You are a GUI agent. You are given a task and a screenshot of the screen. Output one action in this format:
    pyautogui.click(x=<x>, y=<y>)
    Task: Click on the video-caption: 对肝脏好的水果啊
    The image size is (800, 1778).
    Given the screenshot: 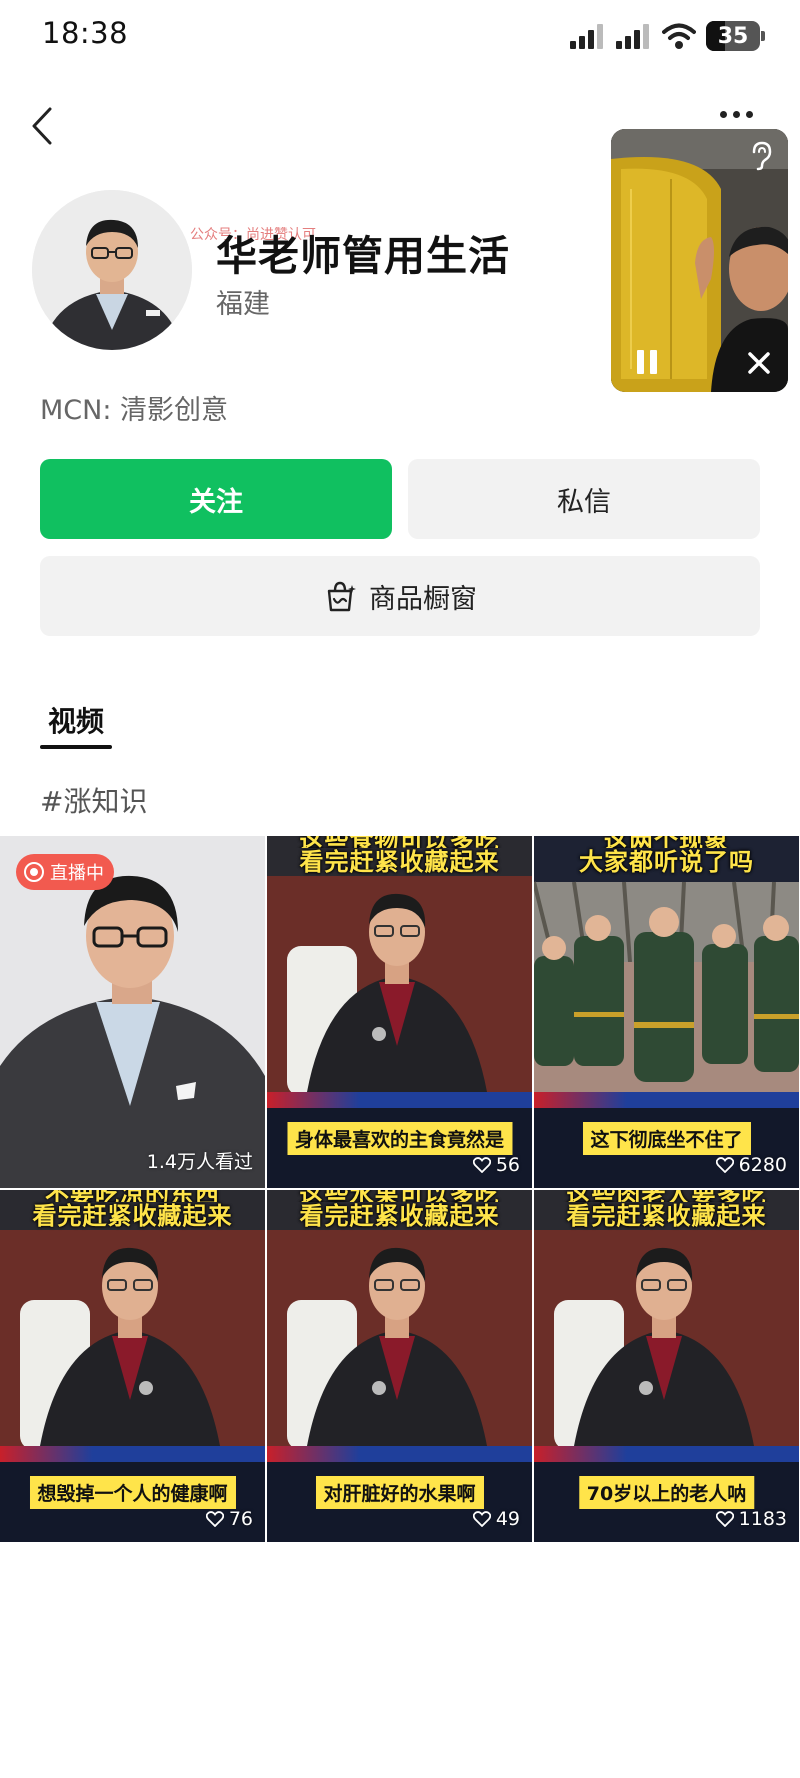 What is the action you would take?
    pyautogui.click(x=399, y=1492)
    